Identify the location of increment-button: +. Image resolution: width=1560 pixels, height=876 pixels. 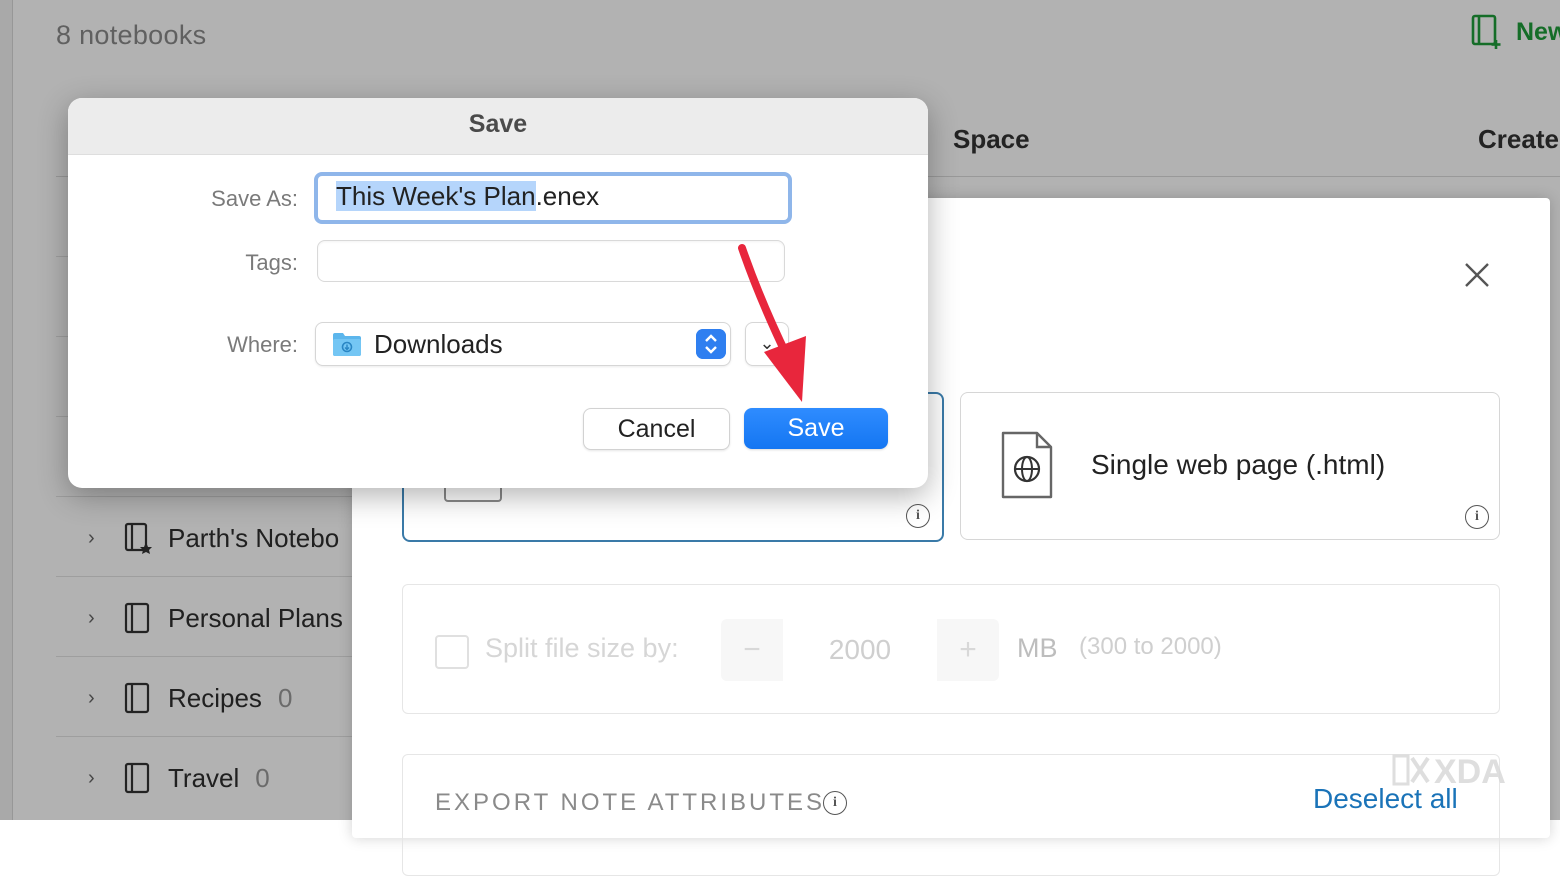
(968, 650).